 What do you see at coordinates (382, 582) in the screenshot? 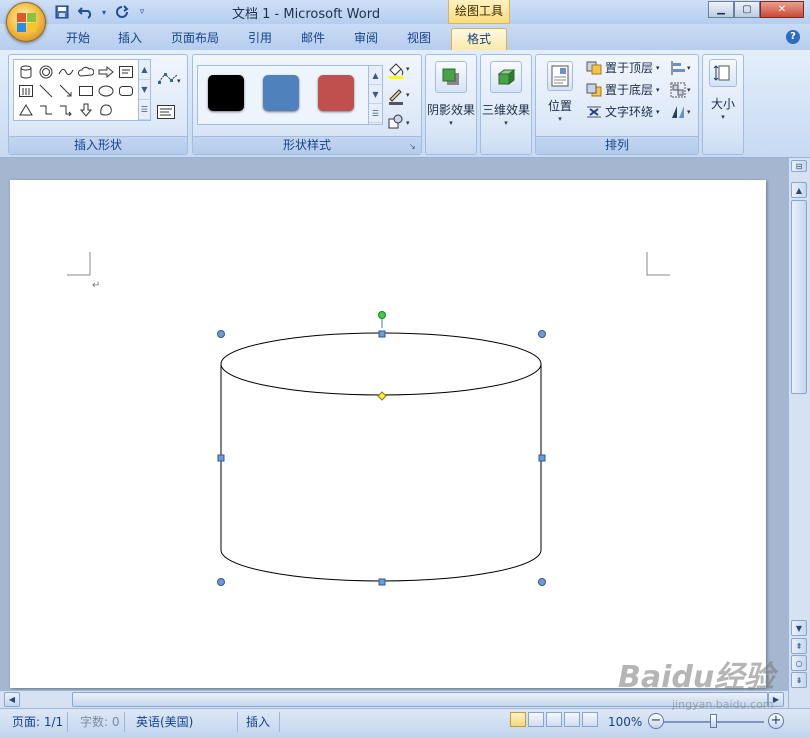
I see `resize-handle-bottom` at bounding box center [382, 582].